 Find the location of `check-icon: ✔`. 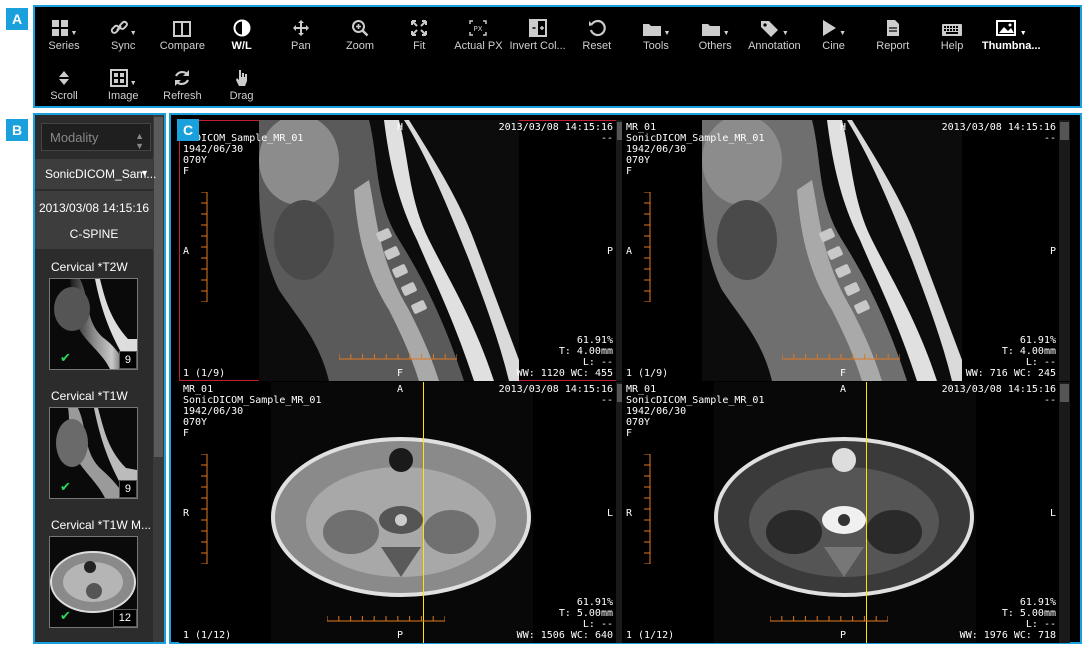

check-icon: ✔ is located at coordinates (65, 615).